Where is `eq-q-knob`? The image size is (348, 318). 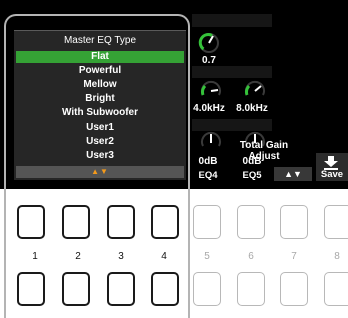
eq-q-knob is located at coordinates (209, 43).